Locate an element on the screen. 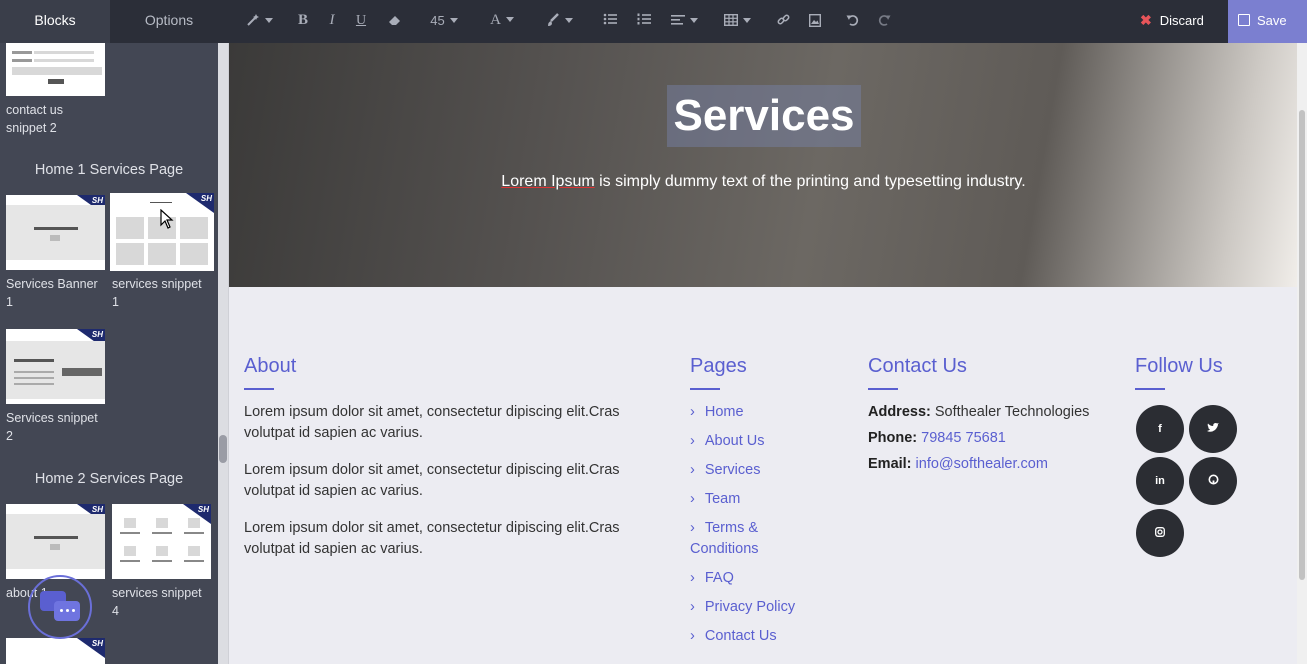 The height and width of the screenshot is (664, 1307). linkedin-icon: in is located at coordinates (1160, 481).